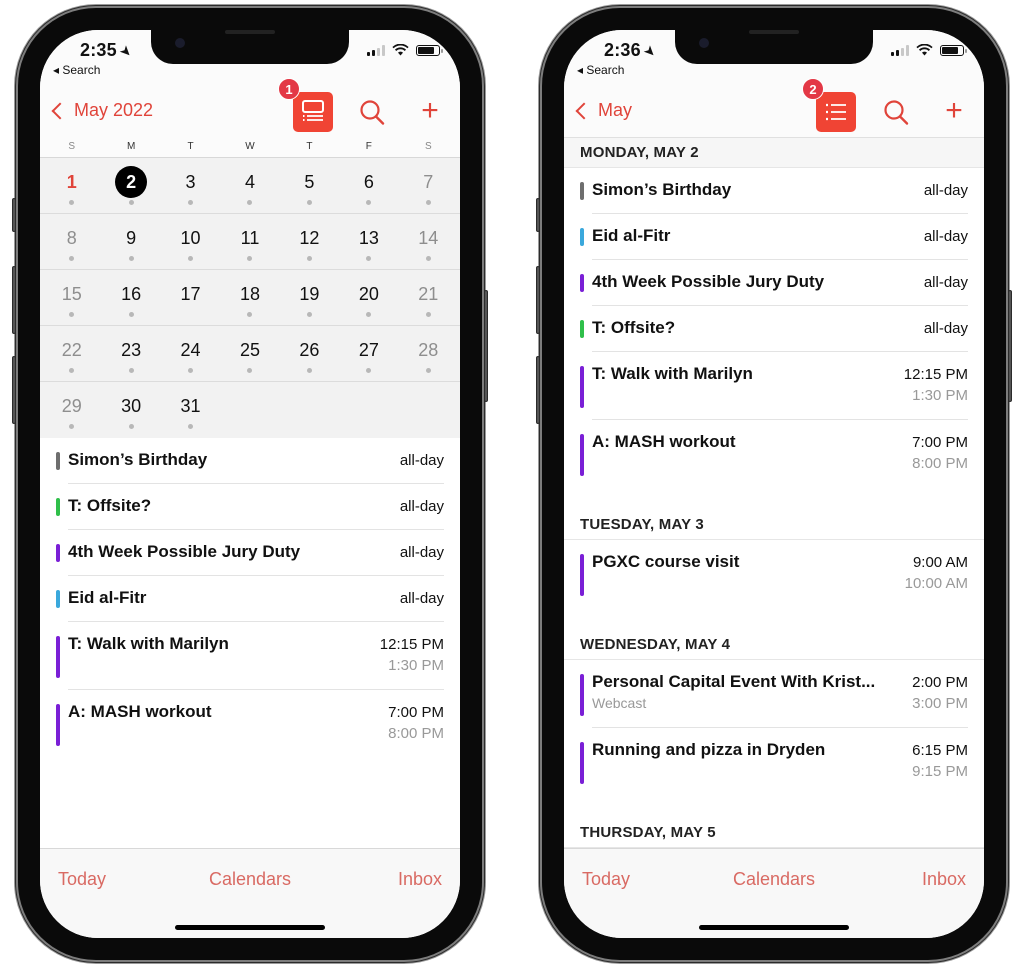 The height and width of the screenshot is (966, 1024). What do you see at coordinates (940, 562) in the screenshot?
I see `event-start-time: 9:00 AM` at bounding box center [940, 562].